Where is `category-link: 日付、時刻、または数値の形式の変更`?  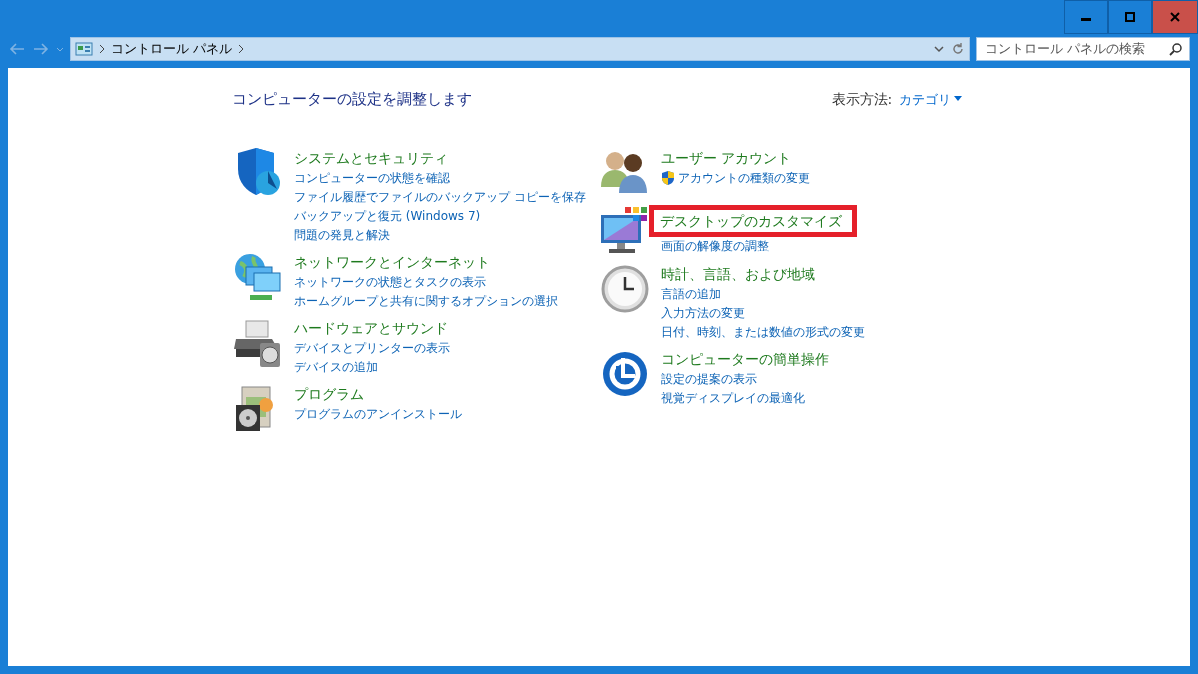 category-link: 日付、時刻、または数値の形式の変更 is located at coordinates (763, 332).